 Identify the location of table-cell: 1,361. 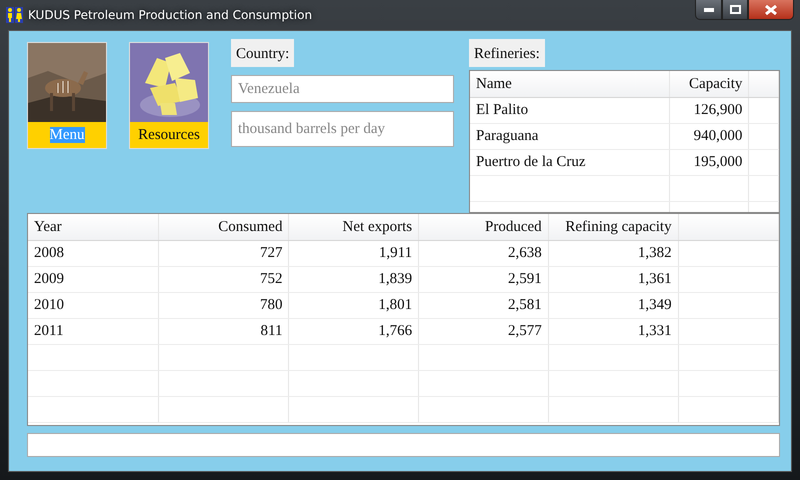
(613, 279).